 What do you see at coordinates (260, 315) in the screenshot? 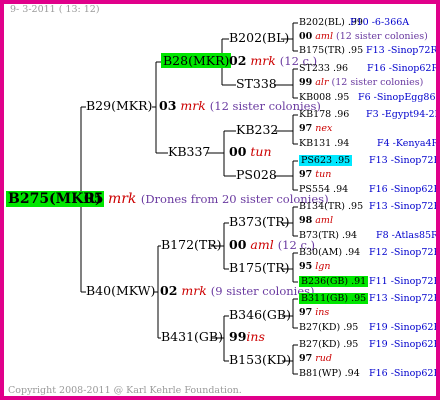
I see `gen3-queen: B346(GB)` at bounding box center [260, 315].